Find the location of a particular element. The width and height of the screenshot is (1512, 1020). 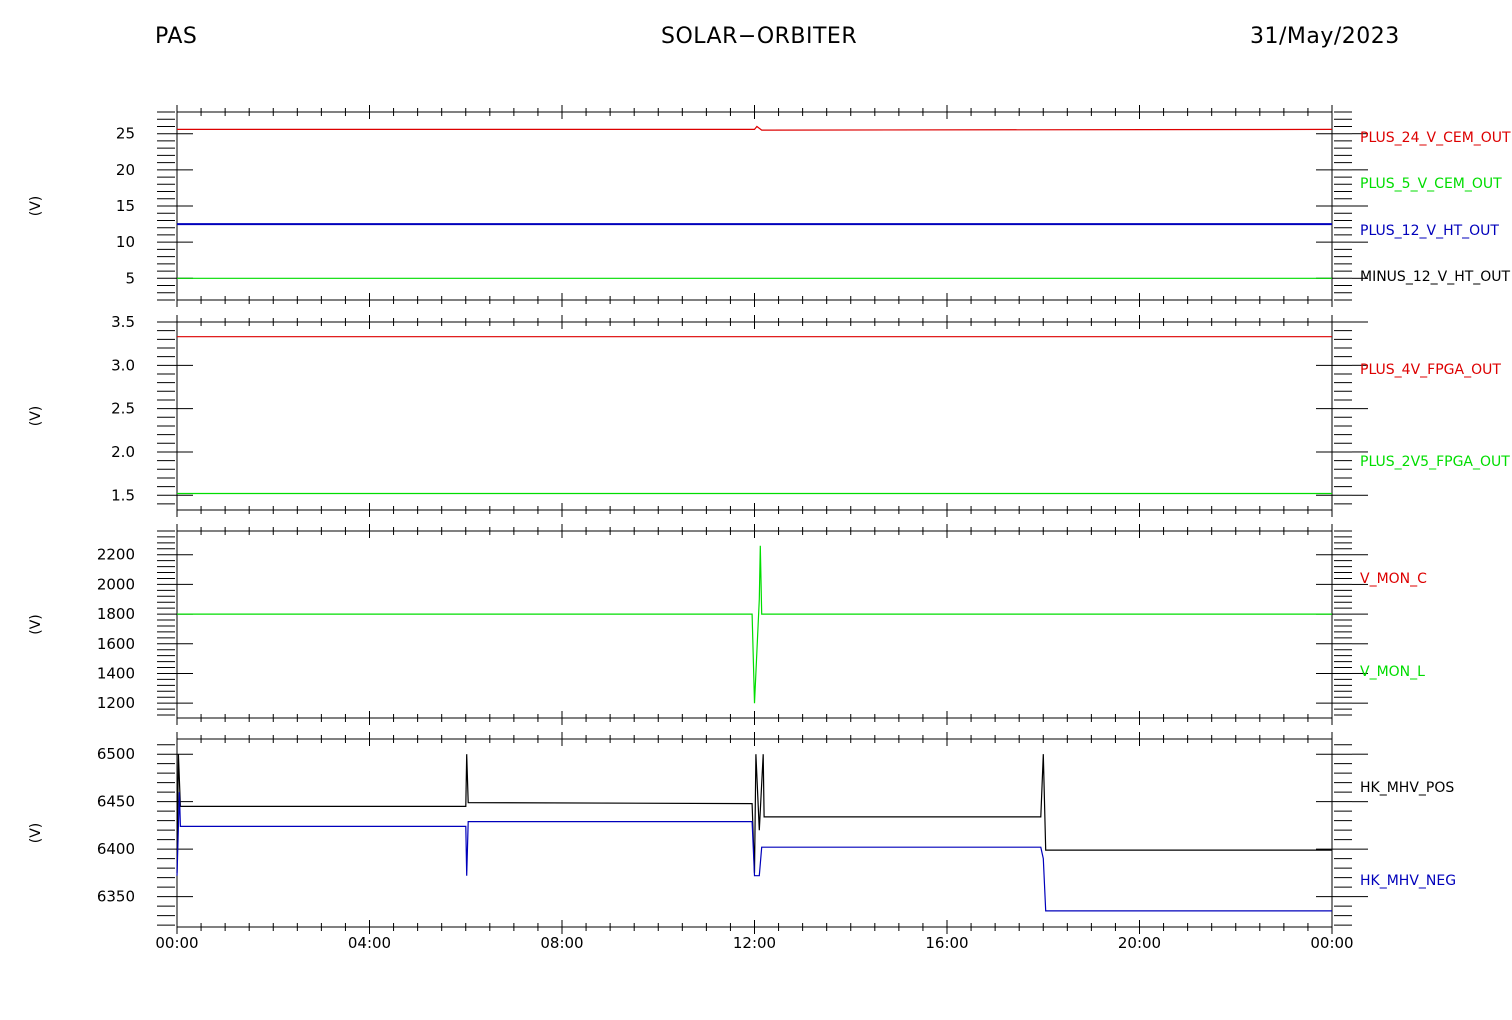

y-tick-label: 1.5 is located at coordinates (123, 495).